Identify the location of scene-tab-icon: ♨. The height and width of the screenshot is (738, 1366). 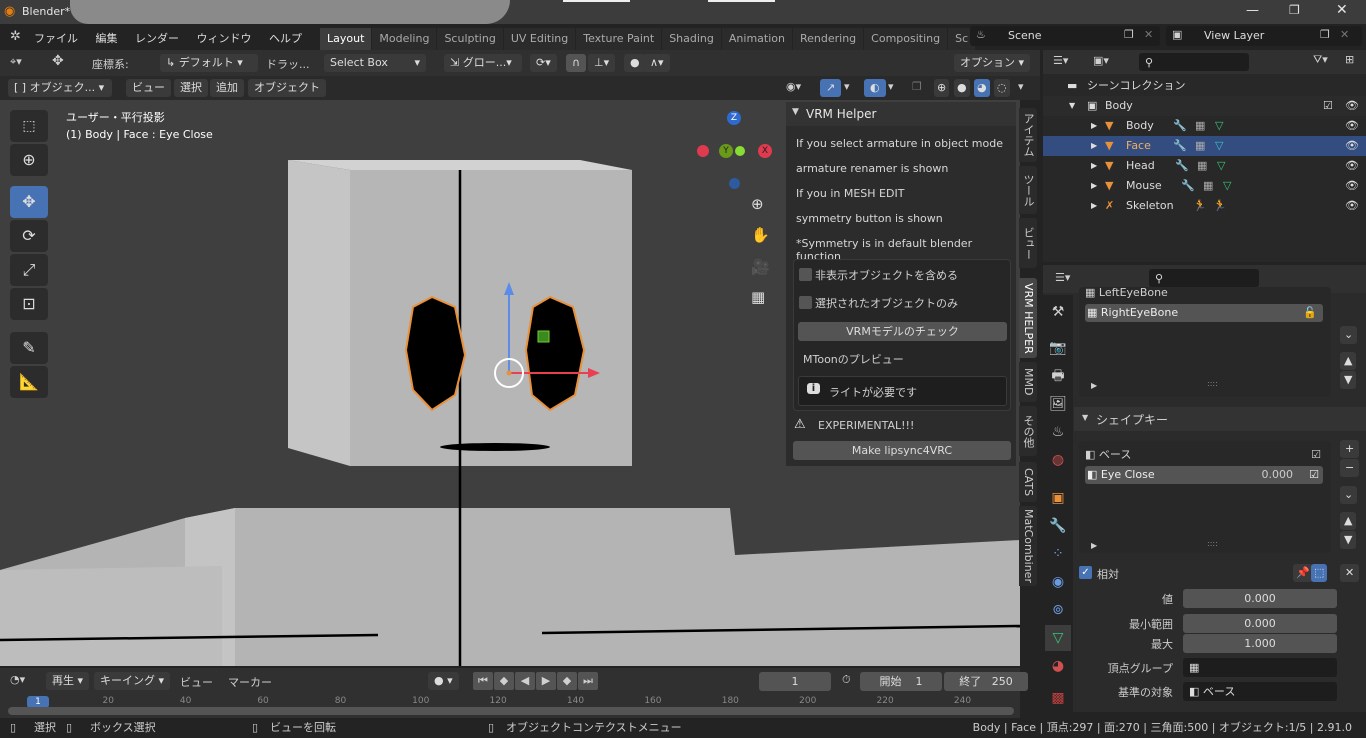
(1058, 432).